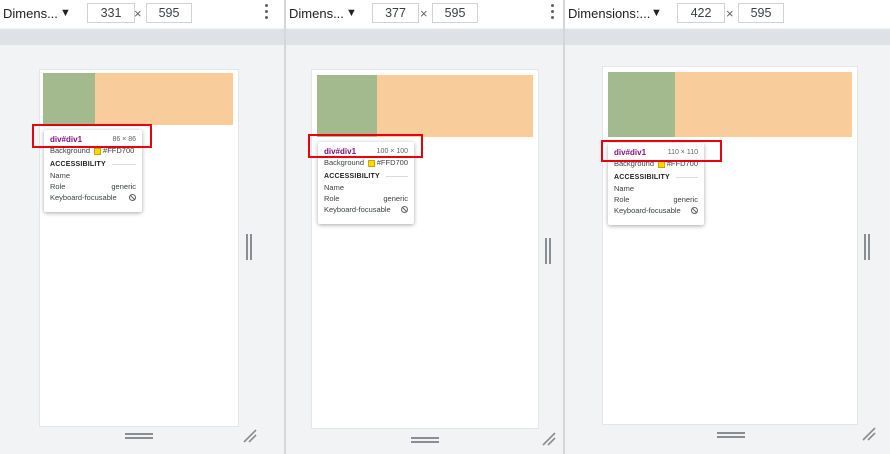  Describe the element at coordinates (395, 13) in the screenshot. I see `width-input: 377` at that location.